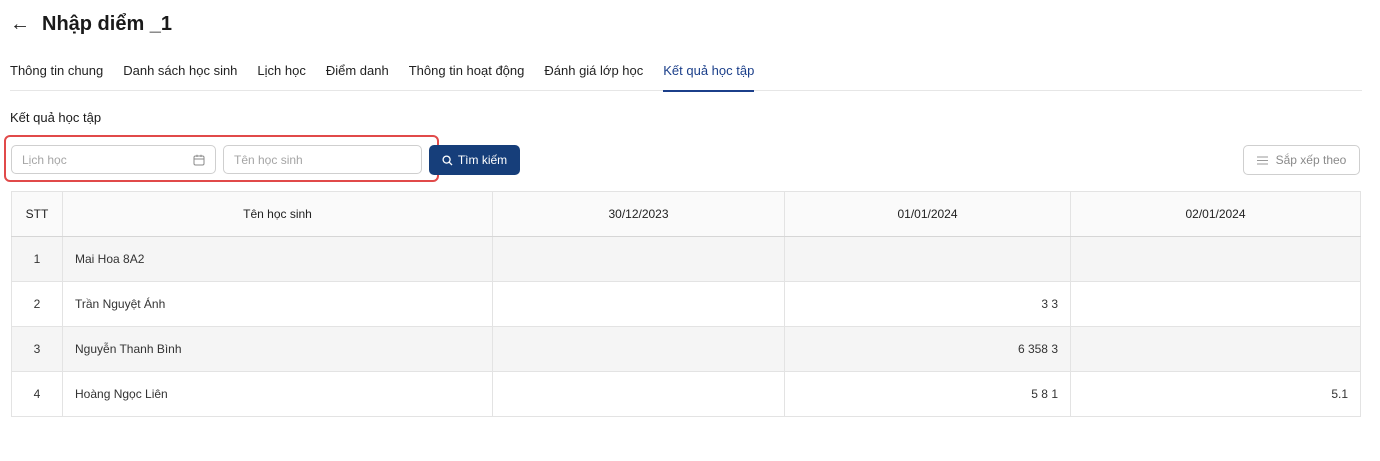  I want to click on student-name-cell: Hoàng Ngọc Liên, so click(277, 394).